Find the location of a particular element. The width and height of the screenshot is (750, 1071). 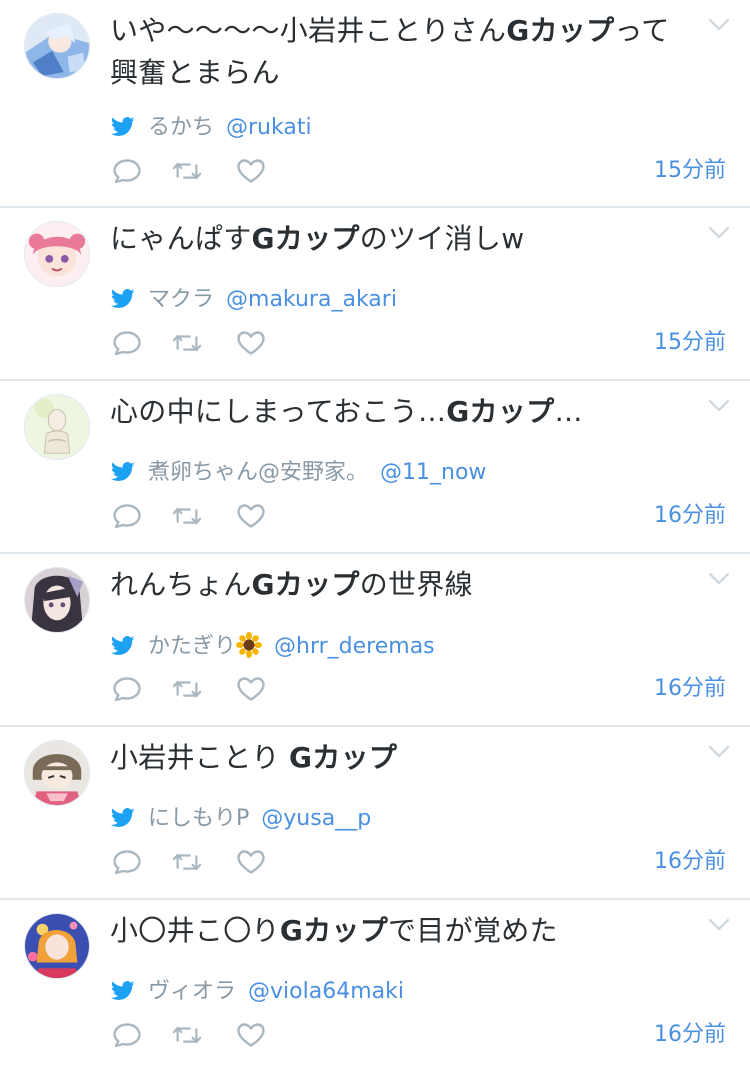

display-name: 煮卵ちゃん@安野家。 is located at coordinates (258, 472).